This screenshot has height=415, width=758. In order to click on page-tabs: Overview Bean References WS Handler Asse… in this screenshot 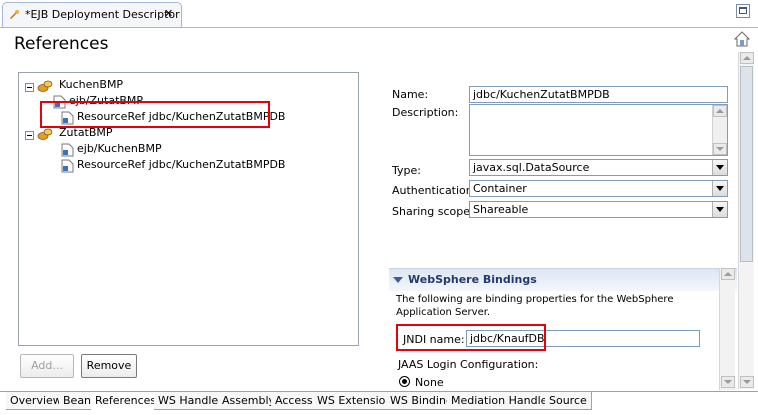, I will do `click(379, 403)`.